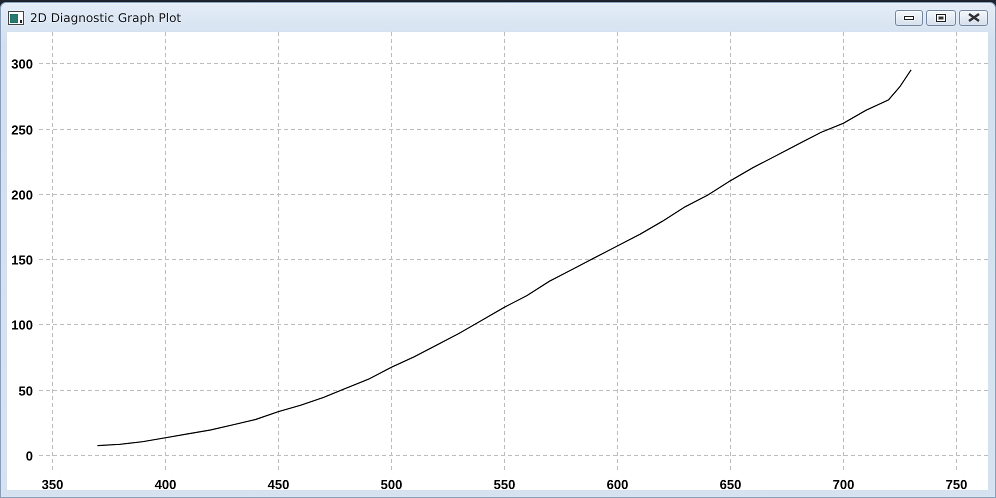 The width and height of the screenshot is (996, 498). I want to click on minimize-button, so click(909, 18).